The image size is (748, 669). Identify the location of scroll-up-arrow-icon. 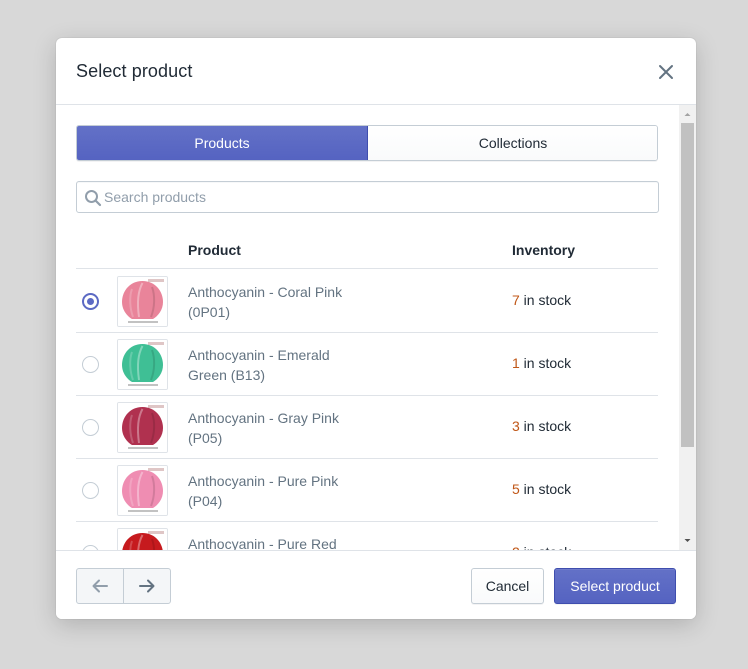
(687, 114).